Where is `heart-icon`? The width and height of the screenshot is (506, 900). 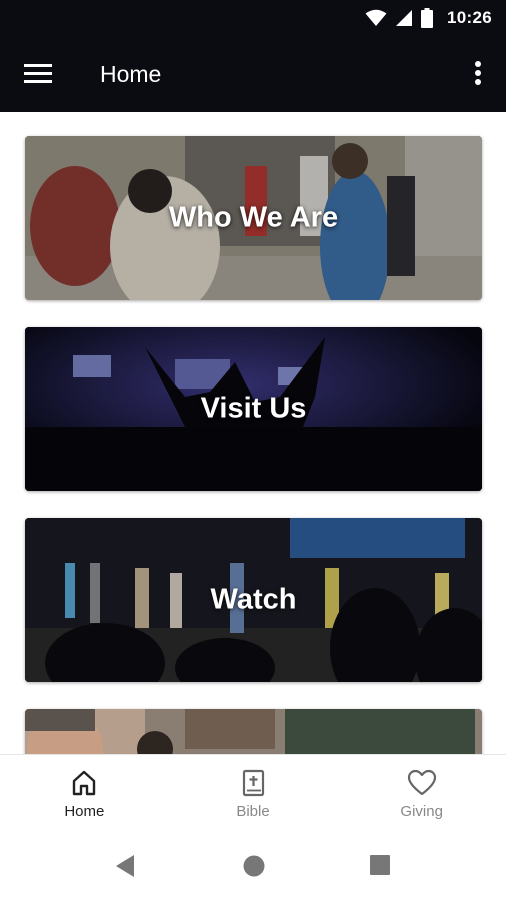 heart-icon is located at coordinates (421, 782).